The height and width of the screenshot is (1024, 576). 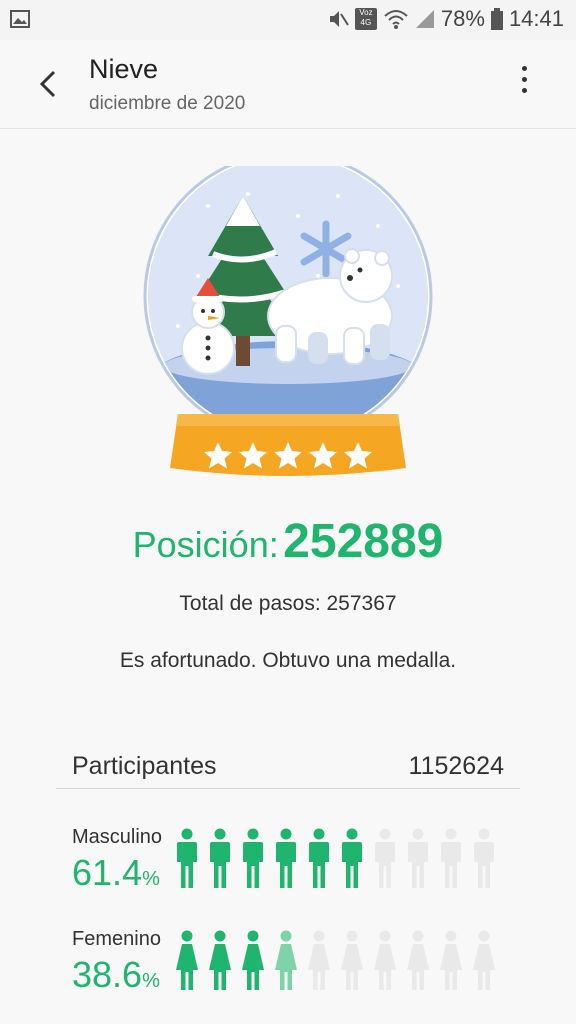 What do you see at coordinates (124, 69) in the screenshot?
I see `page-title: Nieve` at bounding box center [124, 69].